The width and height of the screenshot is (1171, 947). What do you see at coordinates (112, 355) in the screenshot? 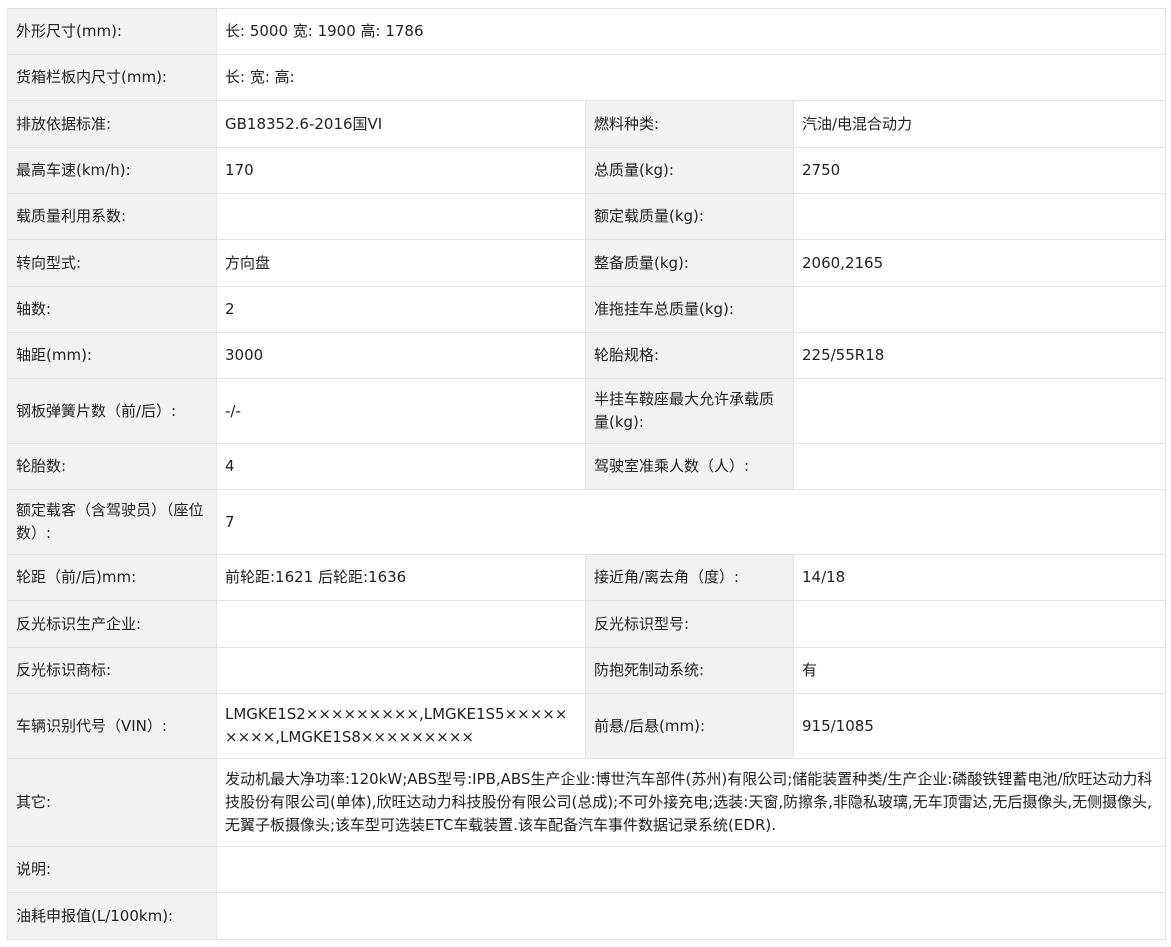
I see `spec-label: 轴距(mm):` at bounding box center [112, 355].